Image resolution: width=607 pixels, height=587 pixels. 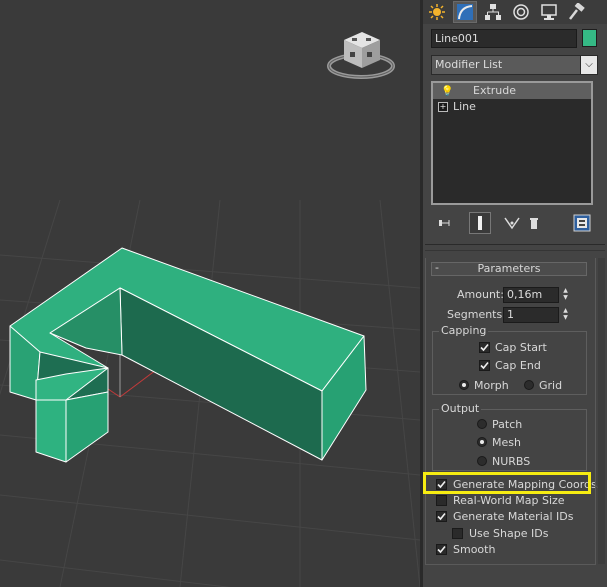 What do you see at coordinates (457, 533) in the screenshot?
I see `use-shape-ids-checkbox` at bounding box center [457, 533].